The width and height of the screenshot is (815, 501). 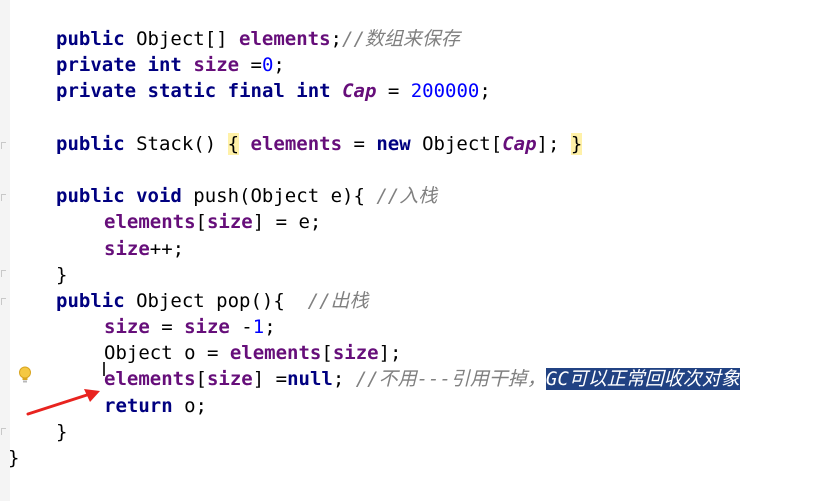 What do you see at coordinates (256, 91) in the screenshot?
I see `code-token: final` at bounding box center [256, 91].